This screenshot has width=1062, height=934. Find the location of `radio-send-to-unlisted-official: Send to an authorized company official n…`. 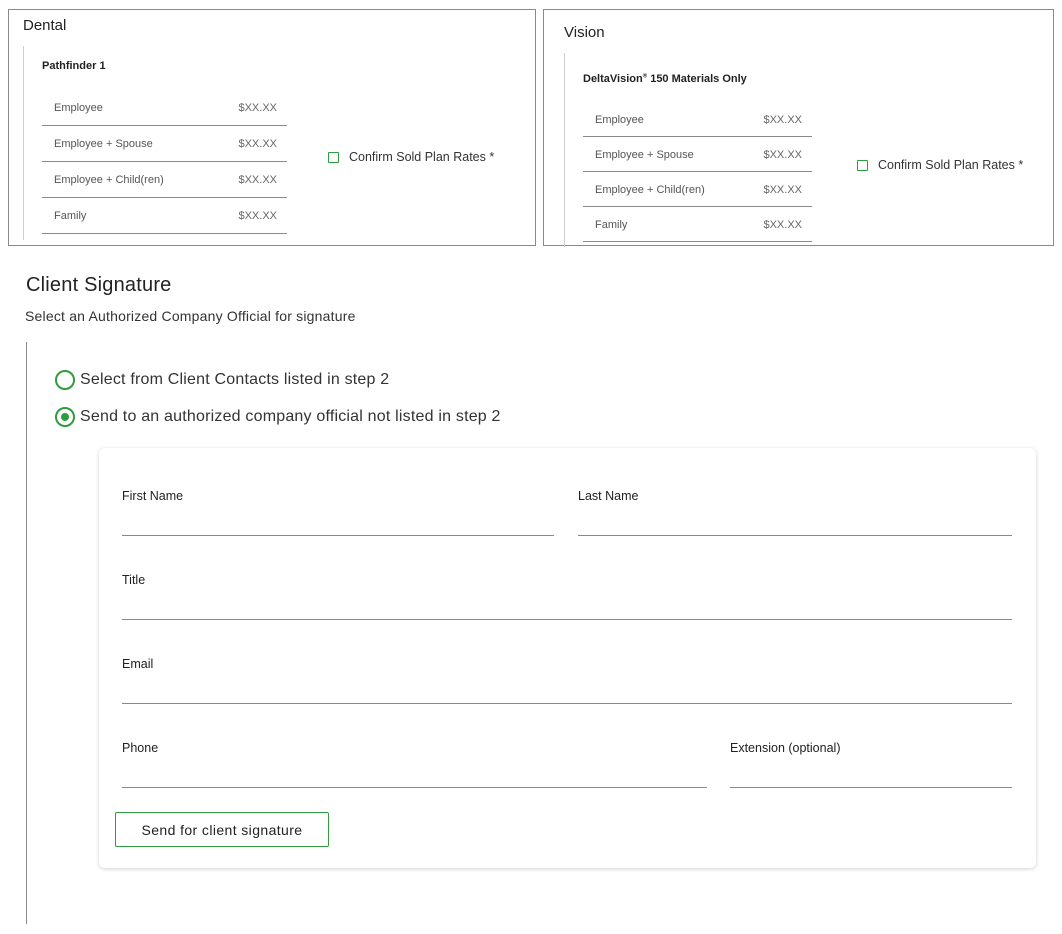

radio-send-to-unlisted-official: Send to an authorized company official n… is located at coordinates (278, 417).